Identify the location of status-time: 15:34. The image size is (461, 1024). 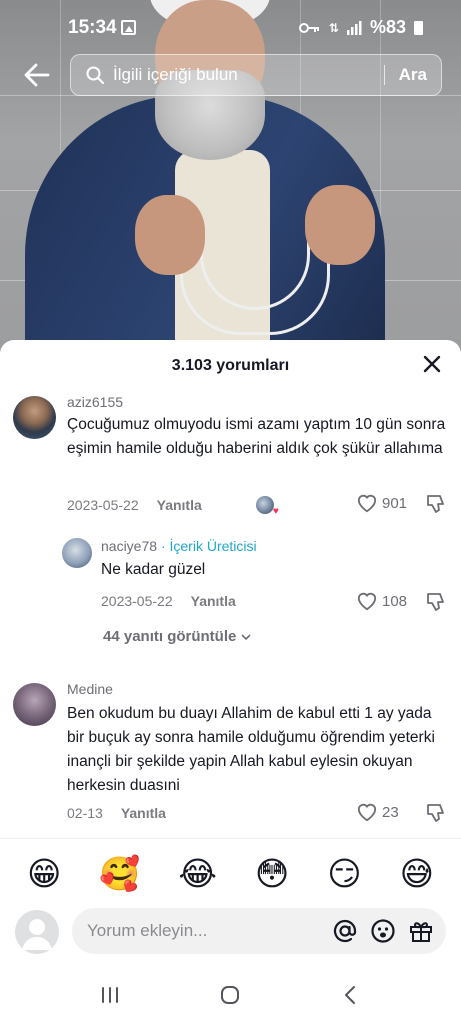
(92, 27).